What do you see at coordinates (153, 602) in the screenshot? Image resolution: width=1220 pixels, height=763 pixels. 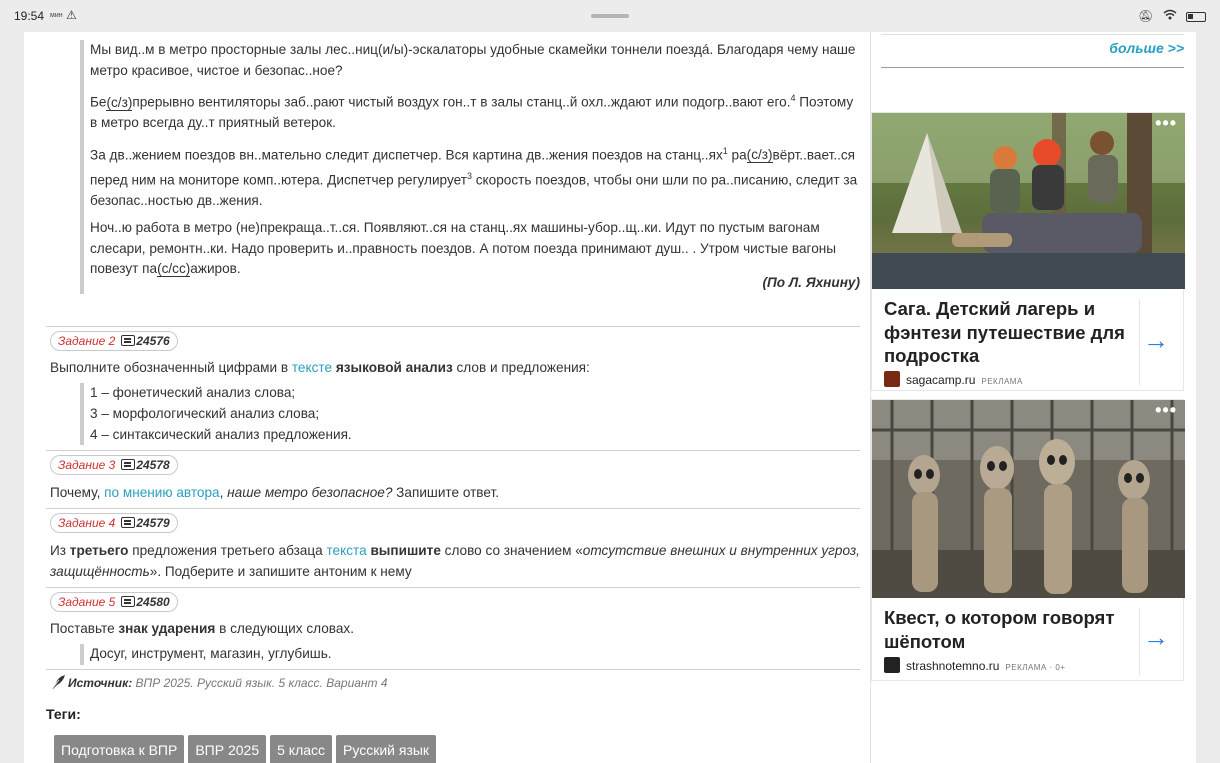 I see `task-number: 24580` at bounding box center [153, 602].